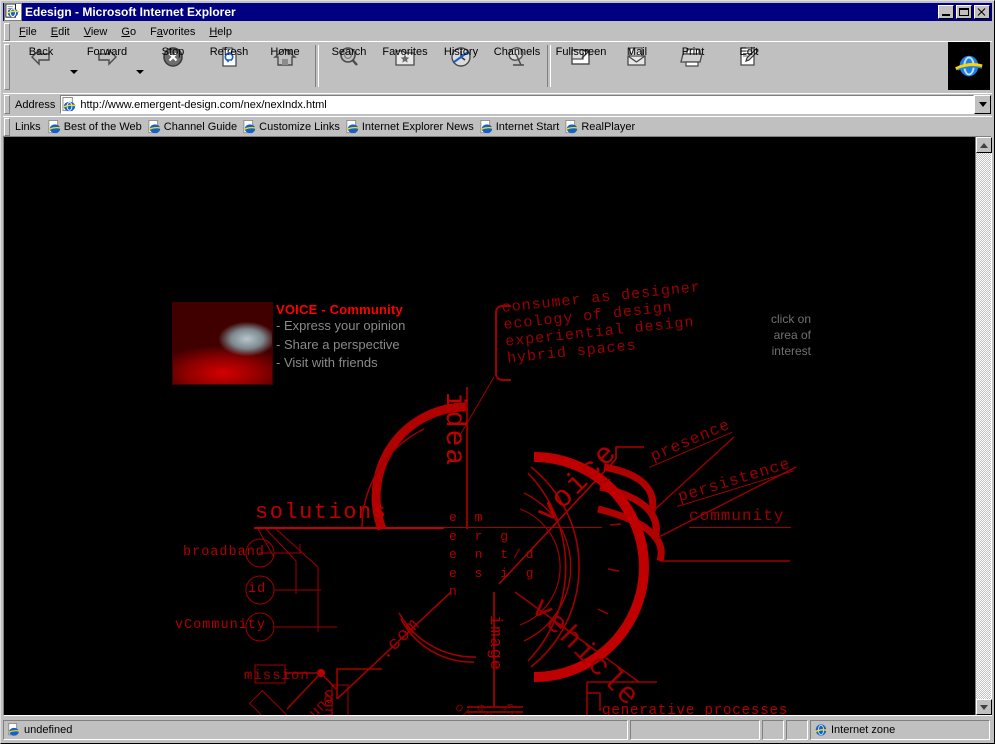  What do you see at coordinates (417, 126) in the screenshot?
I see `link-label: Internet Explorer News` at bounding box center [417, 126].